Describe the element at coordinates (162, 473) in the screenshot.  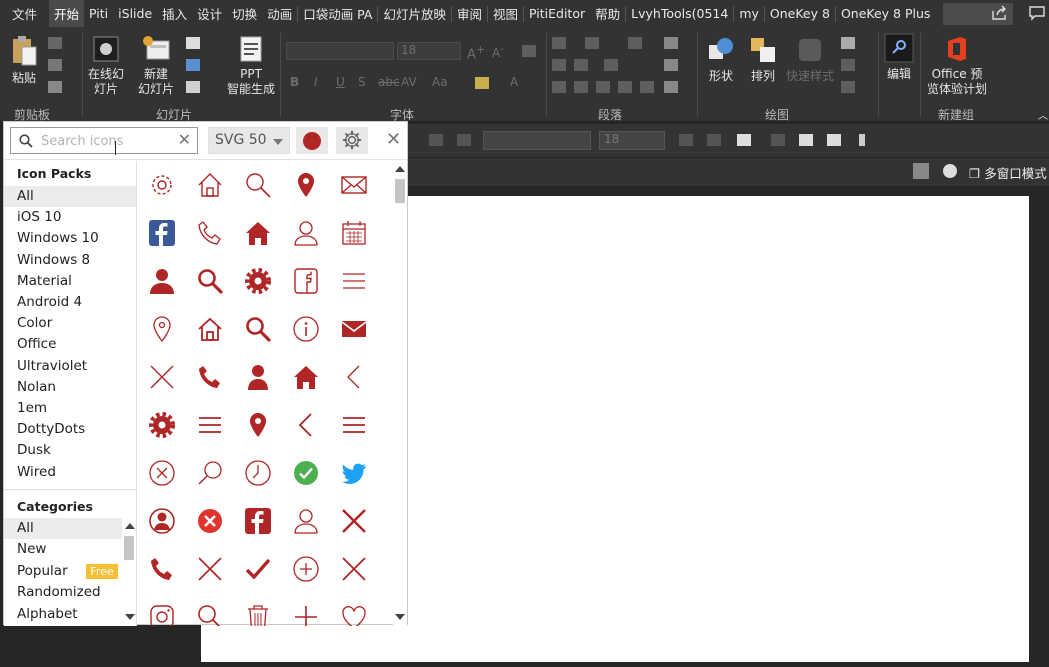
I see `close-circle-outline-icon` at that location.